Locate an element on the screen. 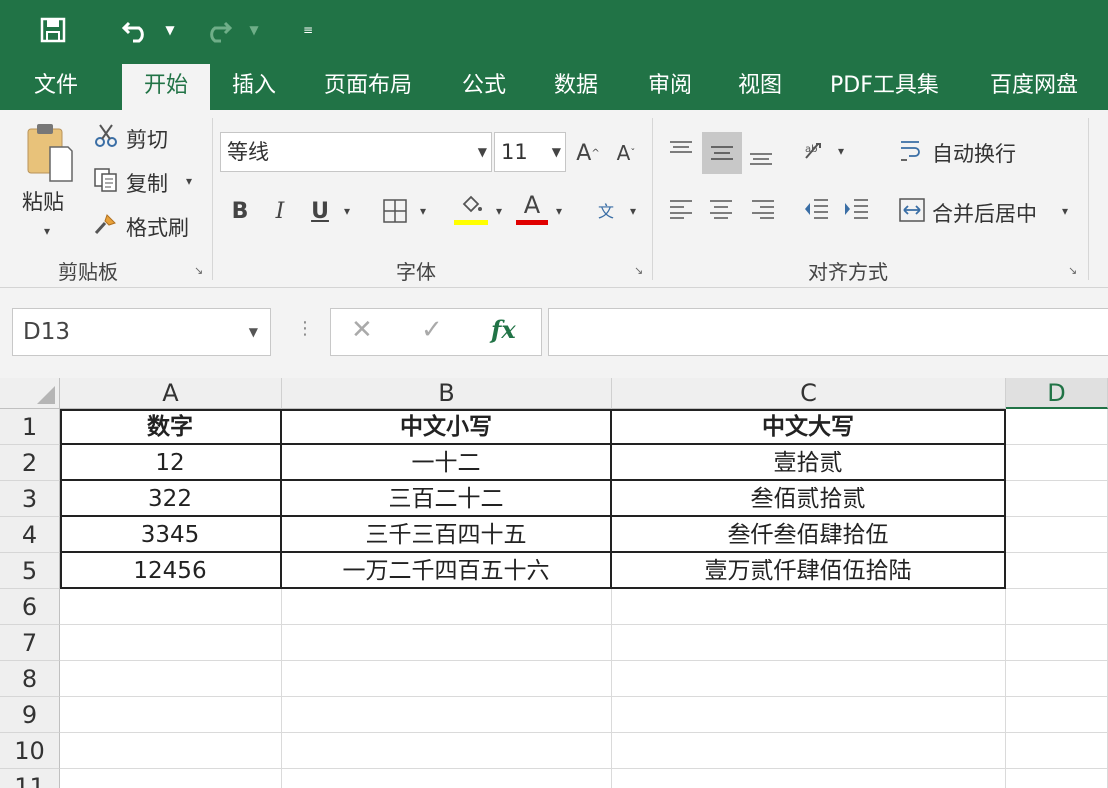  cell-b2: 一十二 is located at coordinates (447, 463).